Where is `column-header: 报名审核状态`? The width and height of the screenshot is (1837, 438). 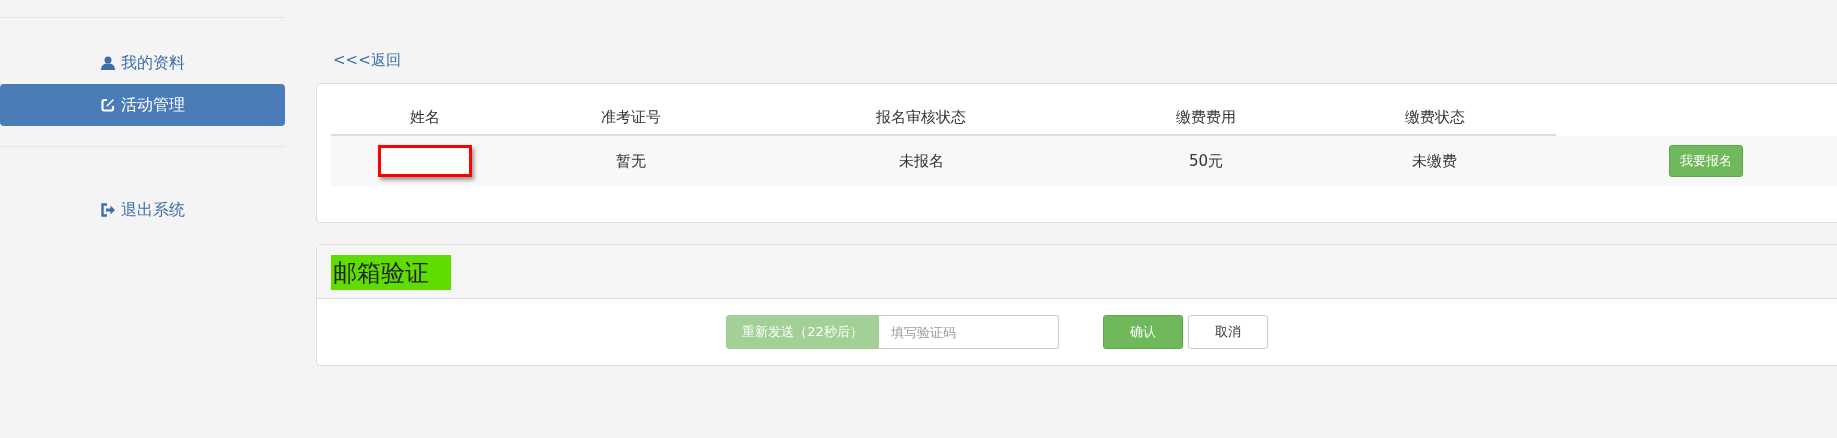 column-header: 报名审核状态 is located at coordinates (921, 117).